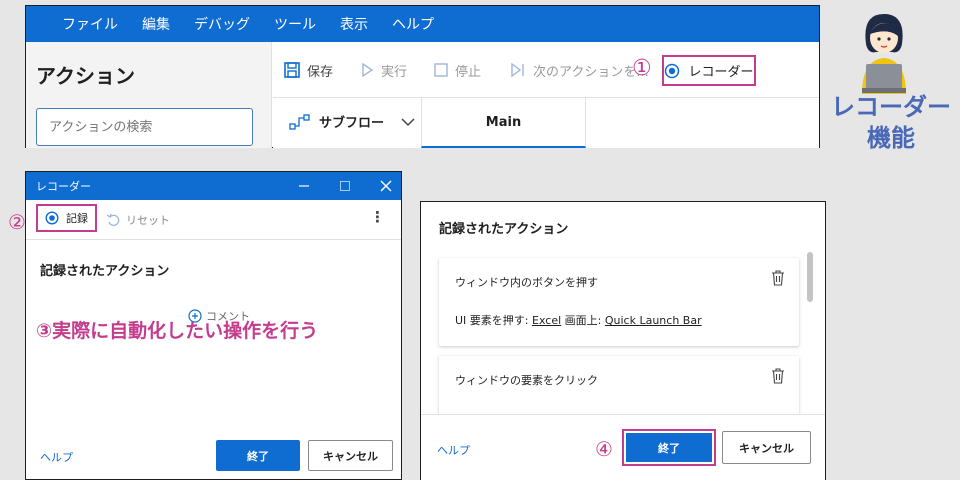  What do you see at coordinates (113, 219) in the screenshot?
I see `reset-icon` at bounding box center [113, 219].